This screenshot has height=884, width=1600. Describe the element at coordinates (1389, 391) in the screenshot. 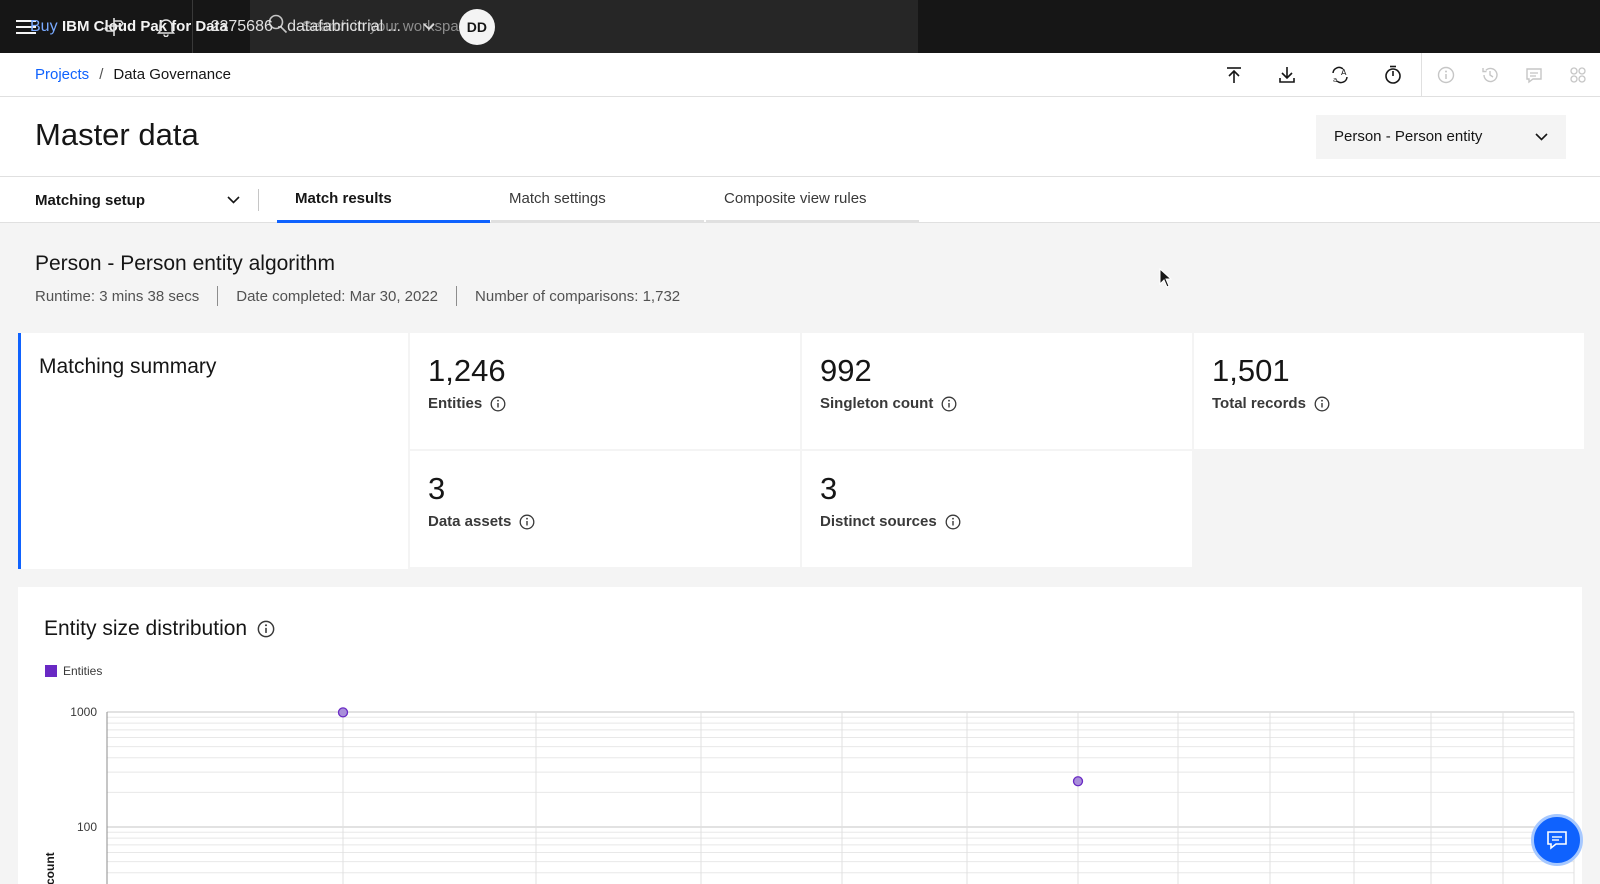

I see `stat-tile-total-records: 1,501 Total records` at that location.